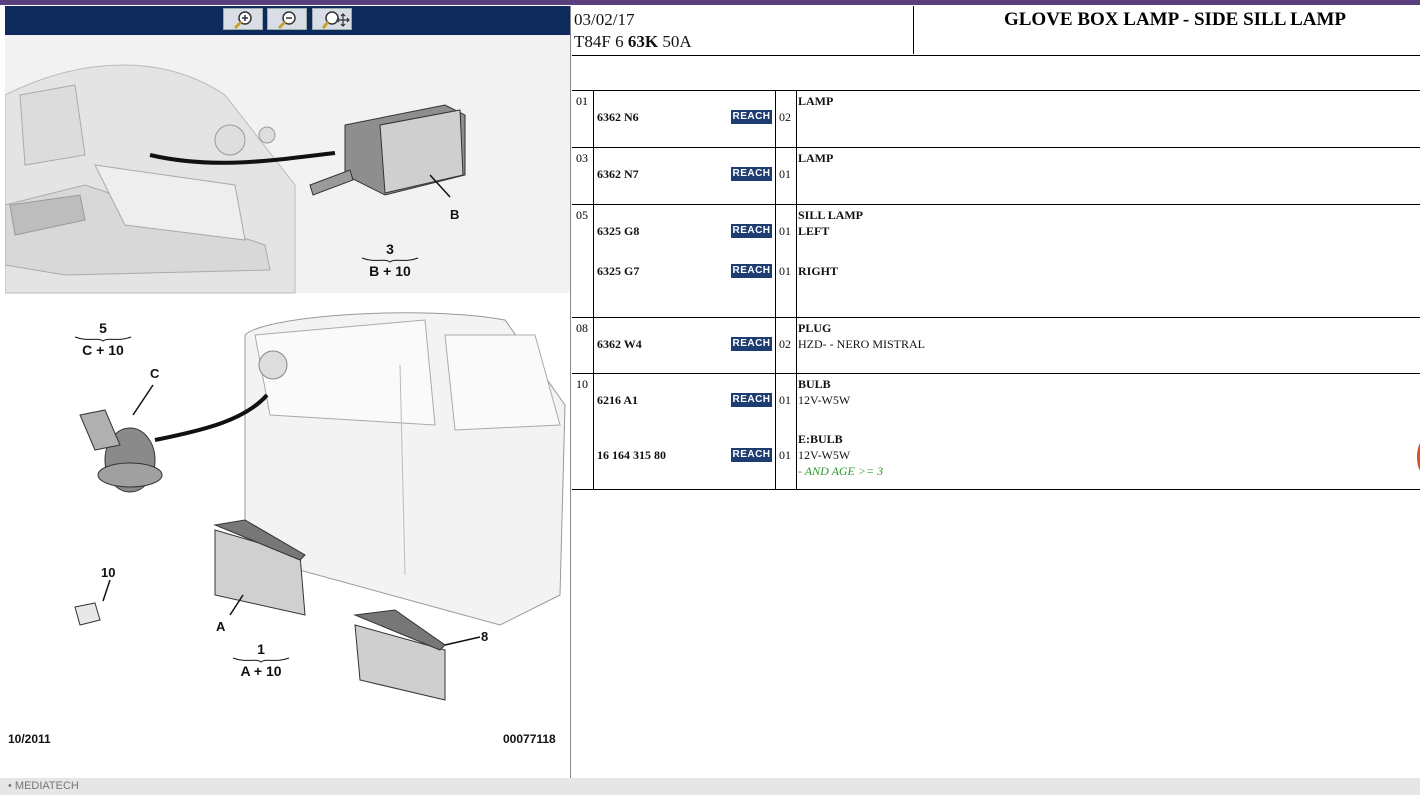  I want to click on header-code: T84F 6 63K 50A, so click(742, 42).